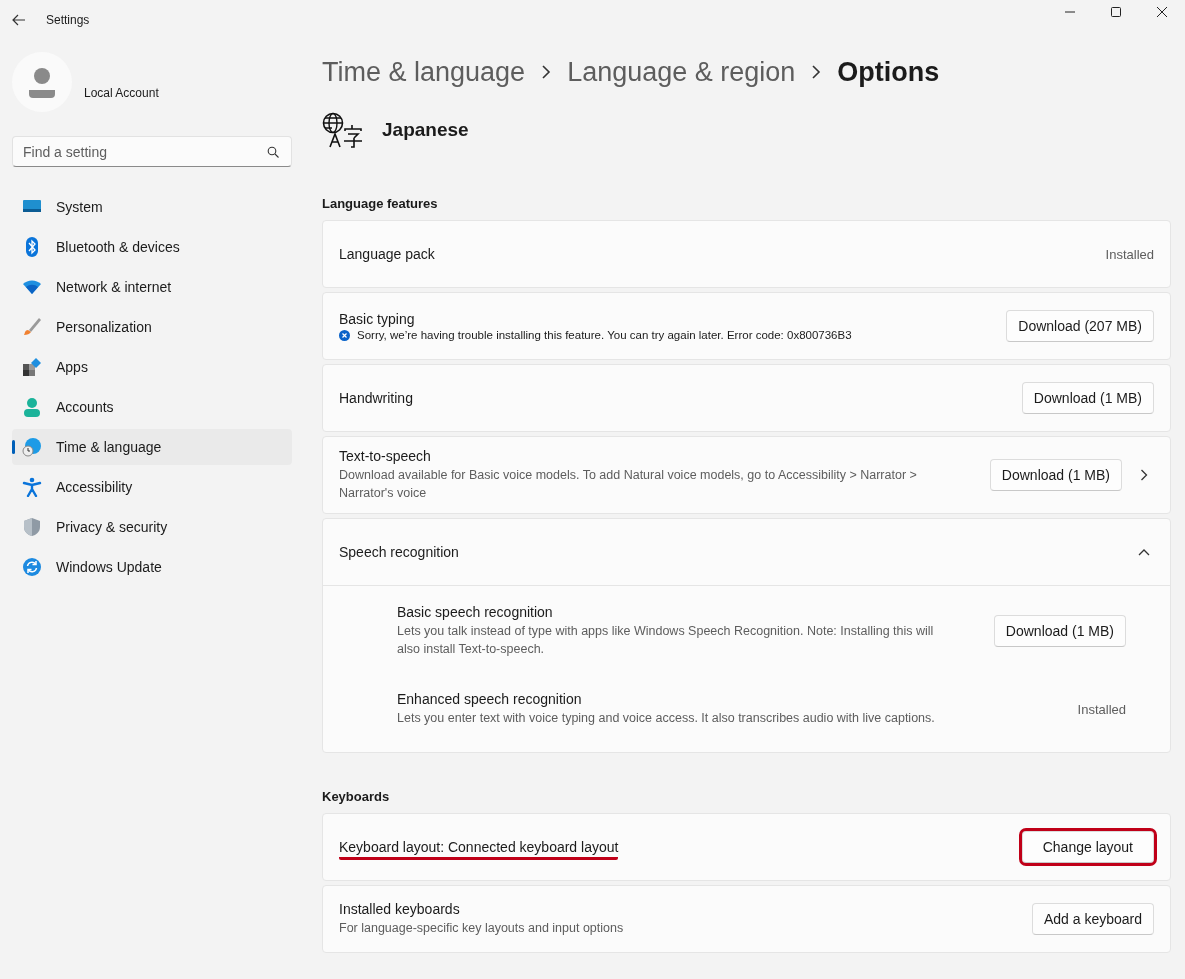 Image resolution: width=1185 pixels, height=979 pixels. What do you see at coordinates (387, 254) in the screenshot?
I see `setting-title: Language pack` at bounding box center [387, 254].